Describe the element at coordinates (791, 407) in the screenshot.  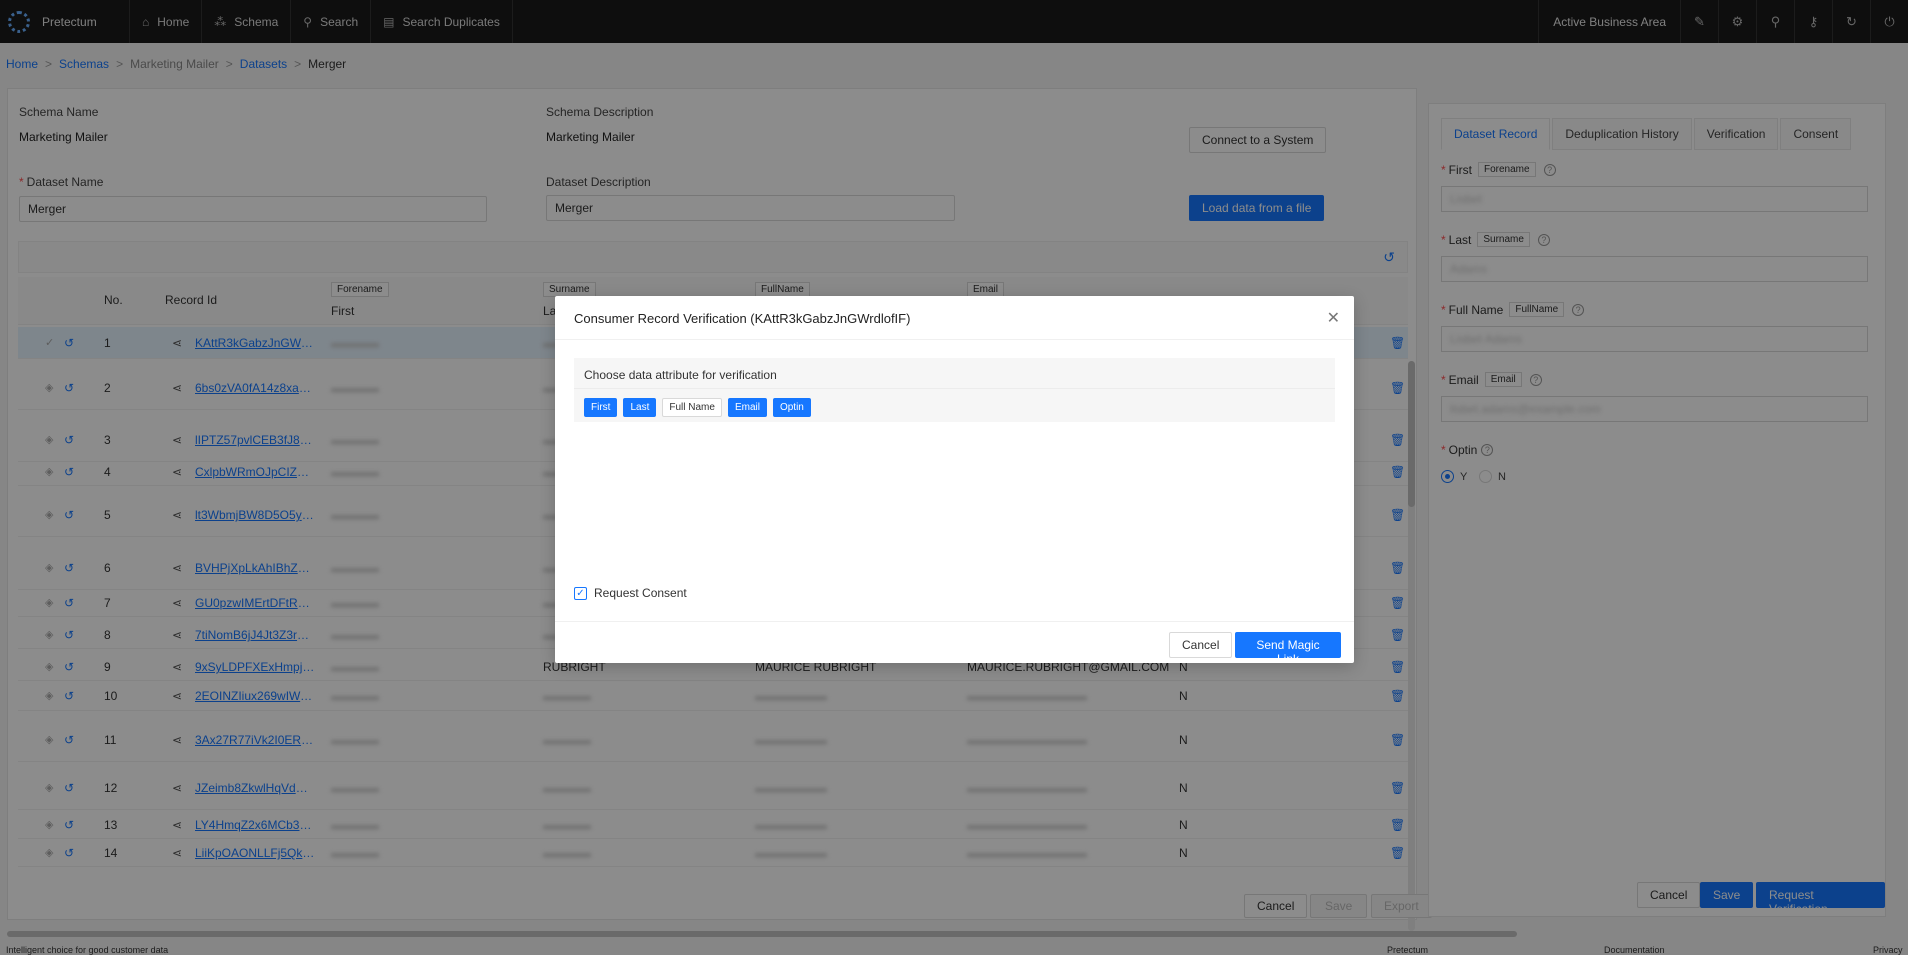
I see `attr-optin: Optin` at that location.